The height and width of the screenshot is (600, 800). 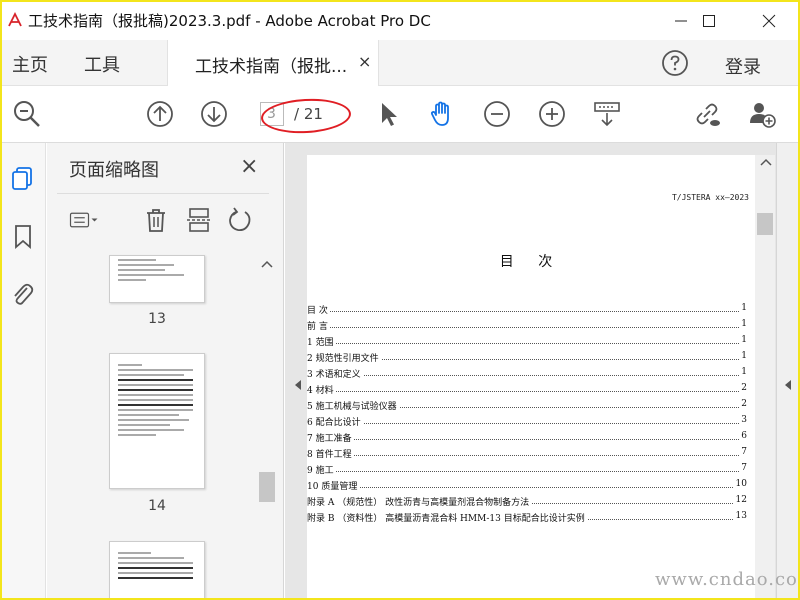 I want to click on maximize-button, so click(x=709, y=21).